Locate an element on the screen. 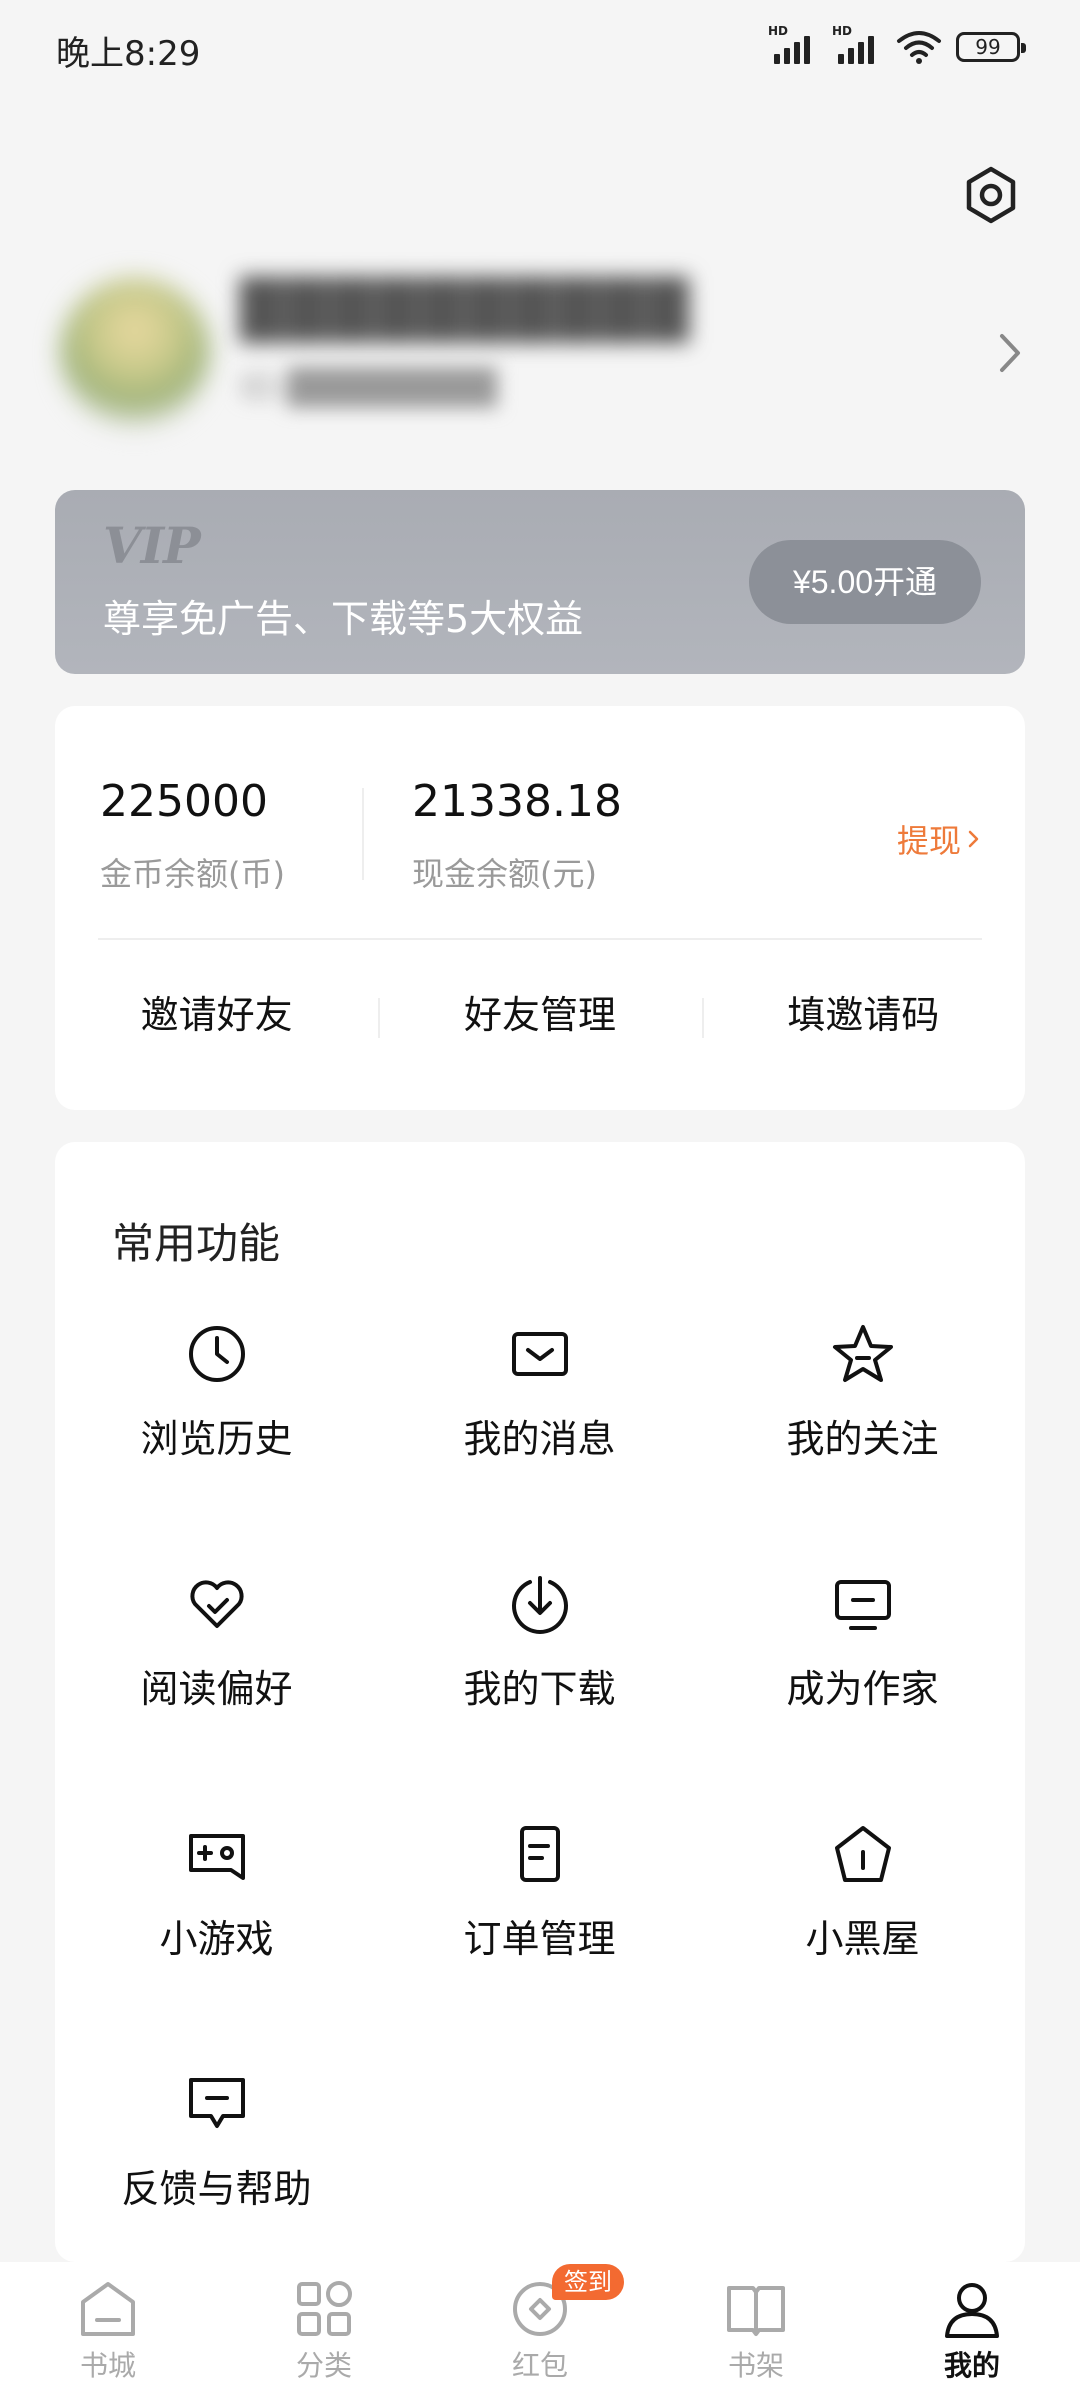 This screenshot has height=2400, width=1080. document-icon is located at coordinates (539, 1854).